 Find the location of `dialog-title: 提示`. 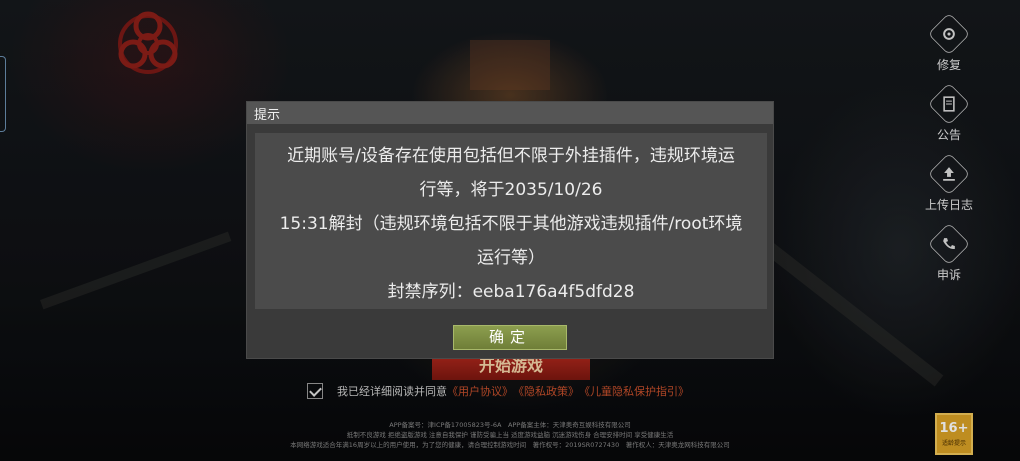

dialog-title: 提示 is located at coordinates (267, 115).